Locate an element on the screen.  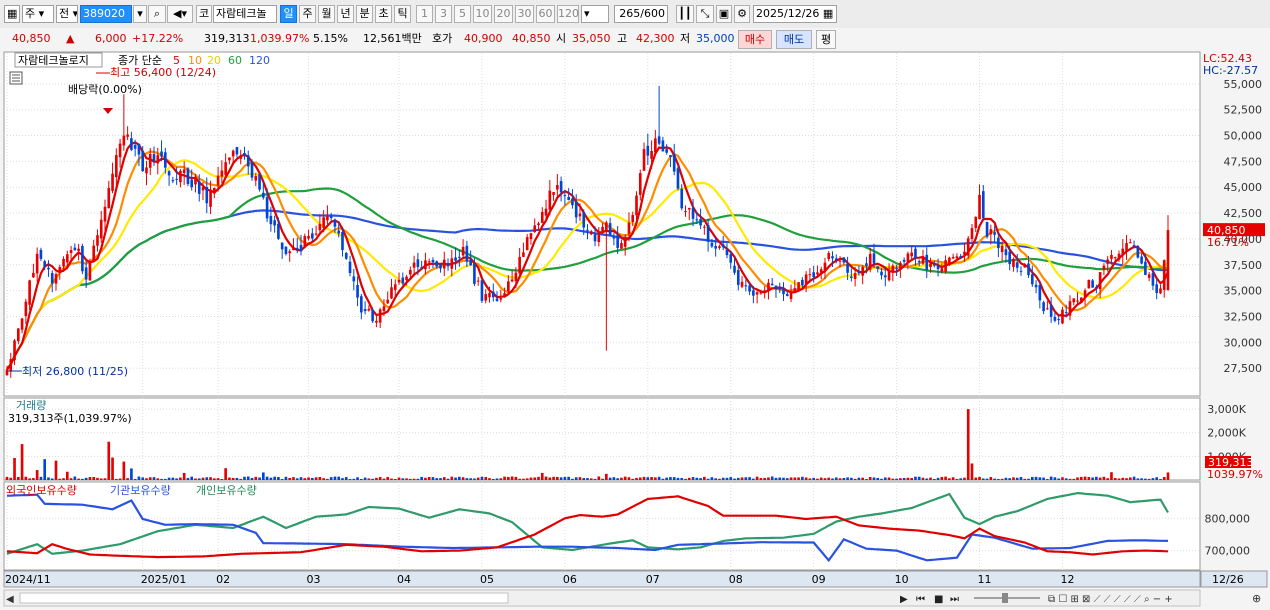
dividend-annotation: 배당락(0.00%) is located at coordinates (105, 89).